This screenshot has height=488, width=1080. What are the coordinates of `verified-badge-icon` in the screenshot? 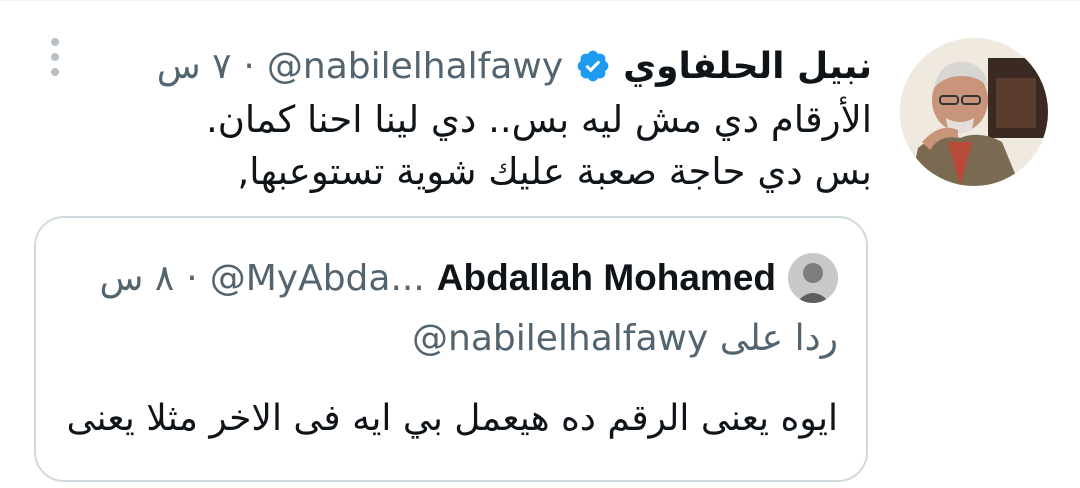 It's located at (593, 66).